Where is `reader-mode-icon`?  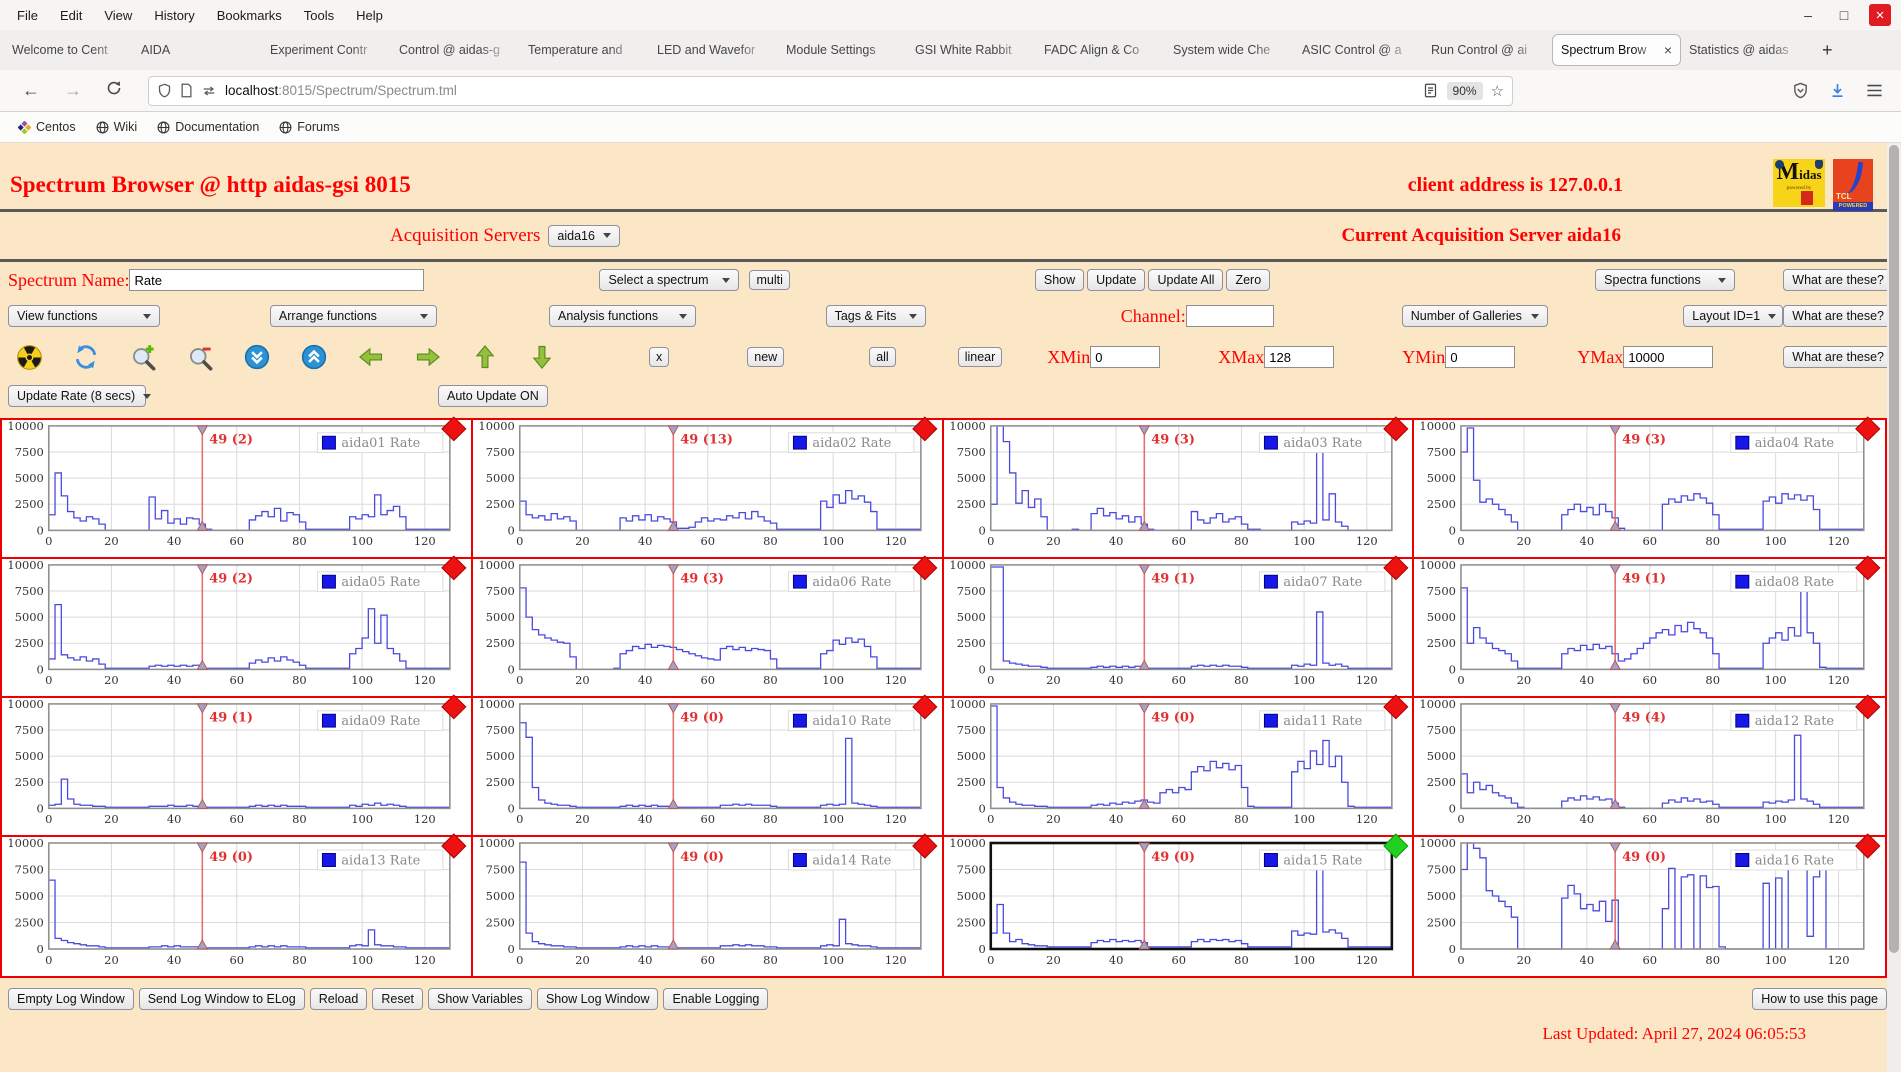 reader-mode-icon is located at coordinates (1430, 90).